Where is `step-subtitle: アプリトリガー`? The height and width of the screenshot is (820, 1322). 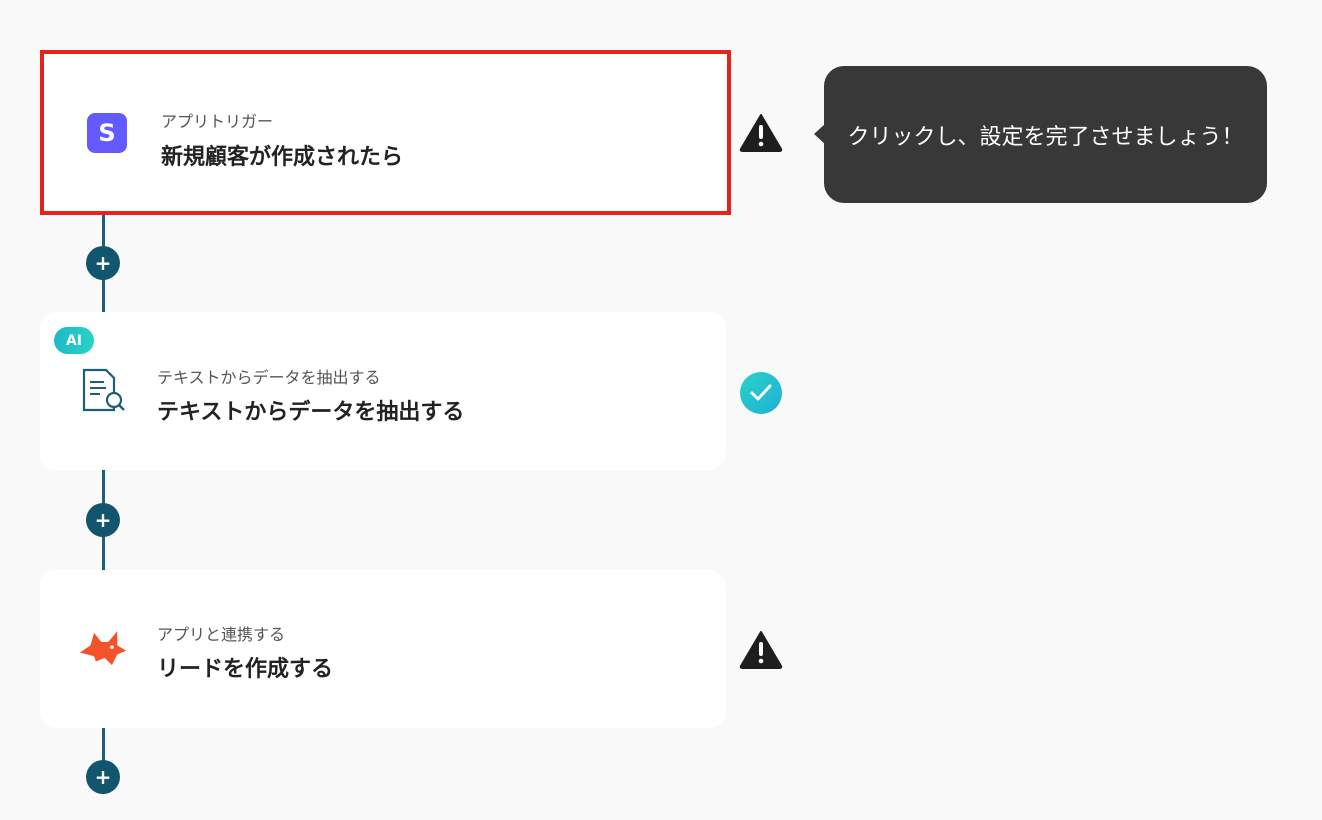
step-subtitle: アプリトリガー is located at coordinates (217, 121).